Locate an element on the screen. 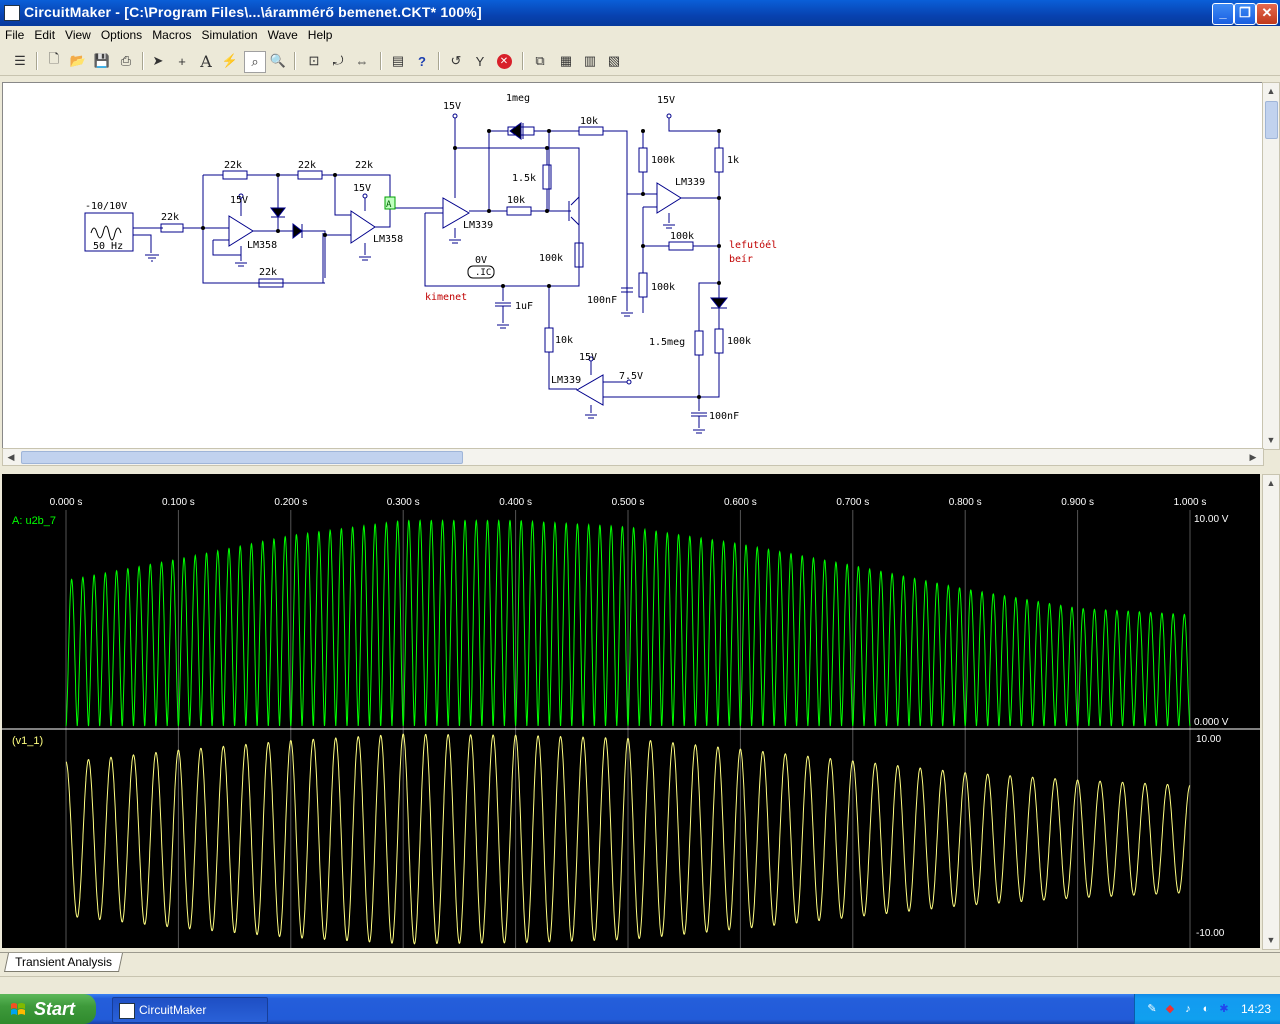  wire-tool-icon: + is located at coordinates (182, 61).